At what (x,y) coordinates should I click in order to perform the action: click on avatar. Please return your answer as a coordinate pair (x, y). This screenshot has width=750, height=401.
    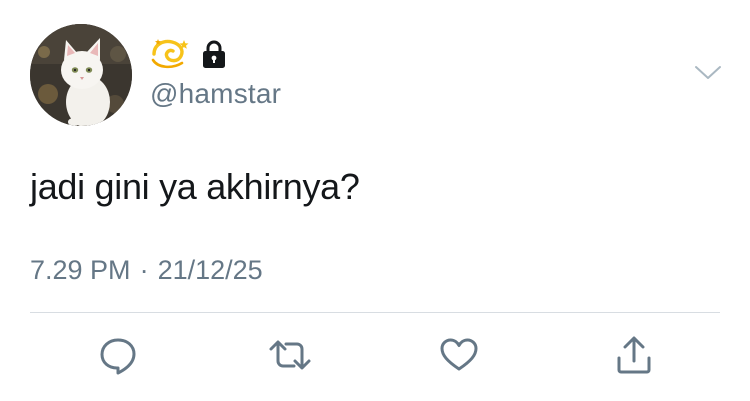
    Looking at the image, I should click on (81, 75).